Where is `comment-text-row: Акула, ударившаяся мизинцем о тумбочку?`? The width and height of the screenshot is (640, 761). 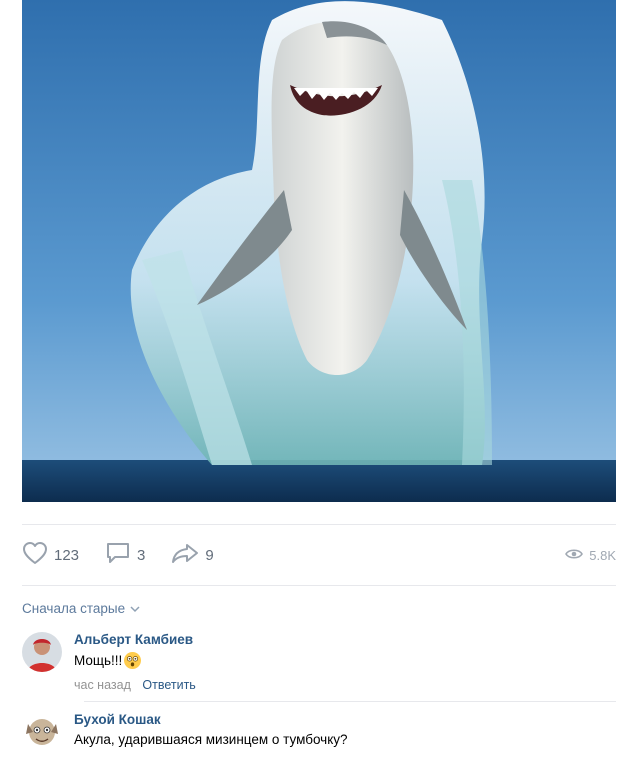
comment-text-row: Акула, ударившаяся мизинцем о тумбочку? is located at coordinates (211, 739).